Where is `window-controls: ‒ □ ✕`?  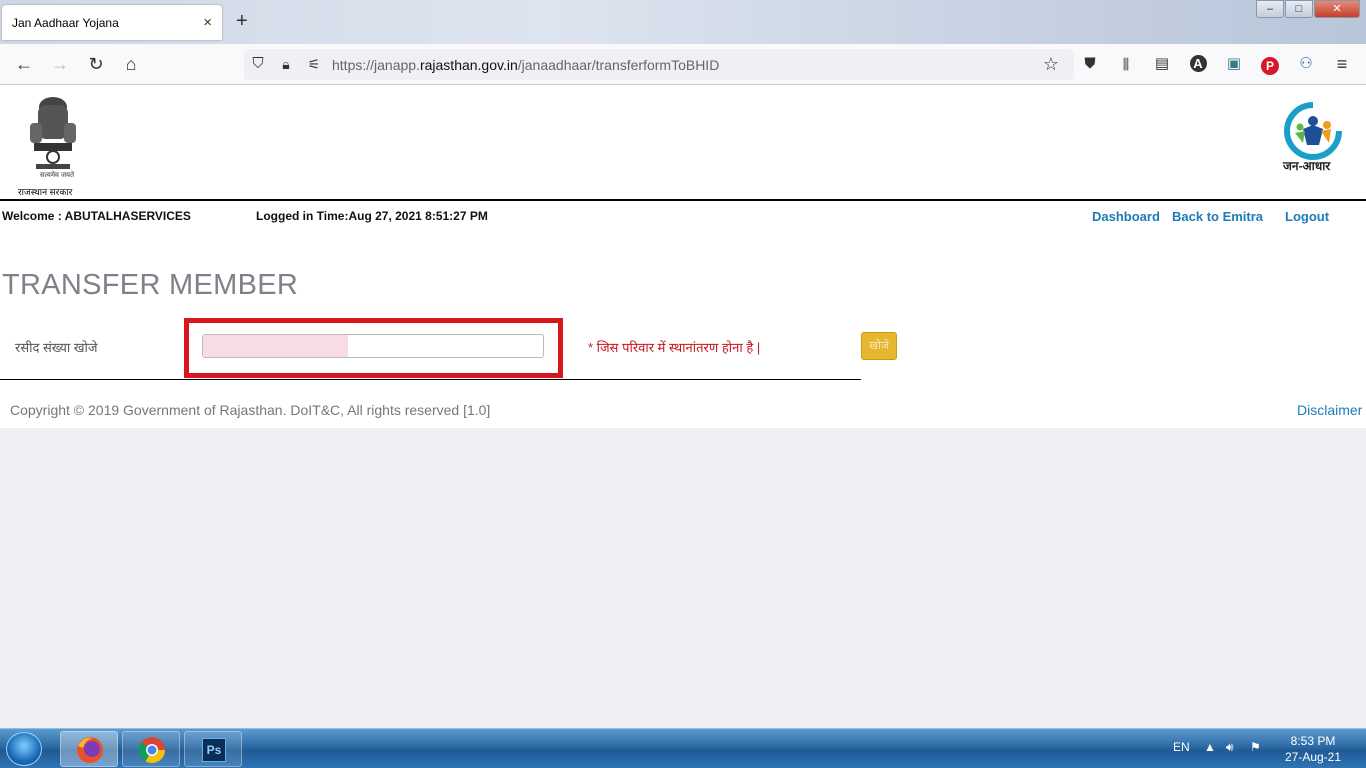
window-controls: ‒ □ ✕ is located at coordinates (1307, 9).